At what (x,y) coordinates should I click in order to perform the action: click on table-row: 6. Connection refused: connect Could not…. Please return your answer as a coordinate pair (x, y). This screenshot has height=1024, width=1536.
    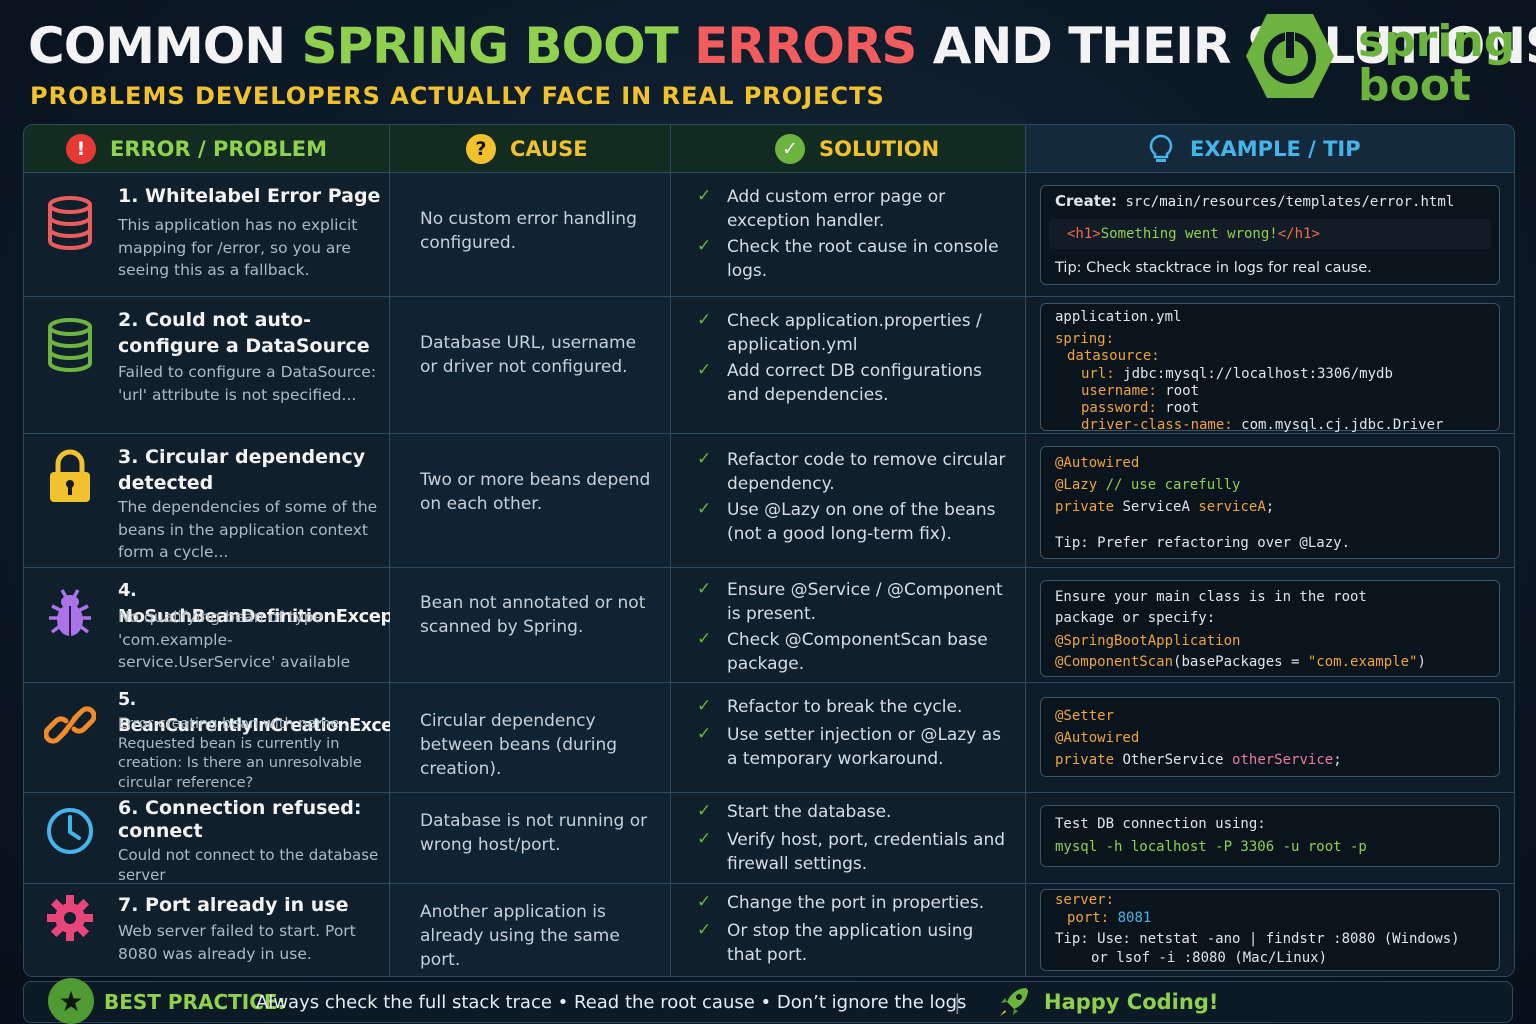
    Looking at the image, I should click on (769, 838).